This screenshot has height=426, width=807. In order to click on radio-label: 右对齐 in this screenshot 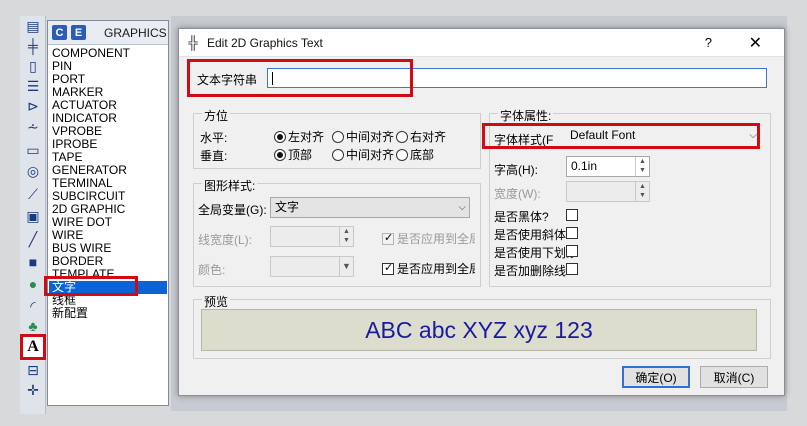, I will do `click(428, 137)`.